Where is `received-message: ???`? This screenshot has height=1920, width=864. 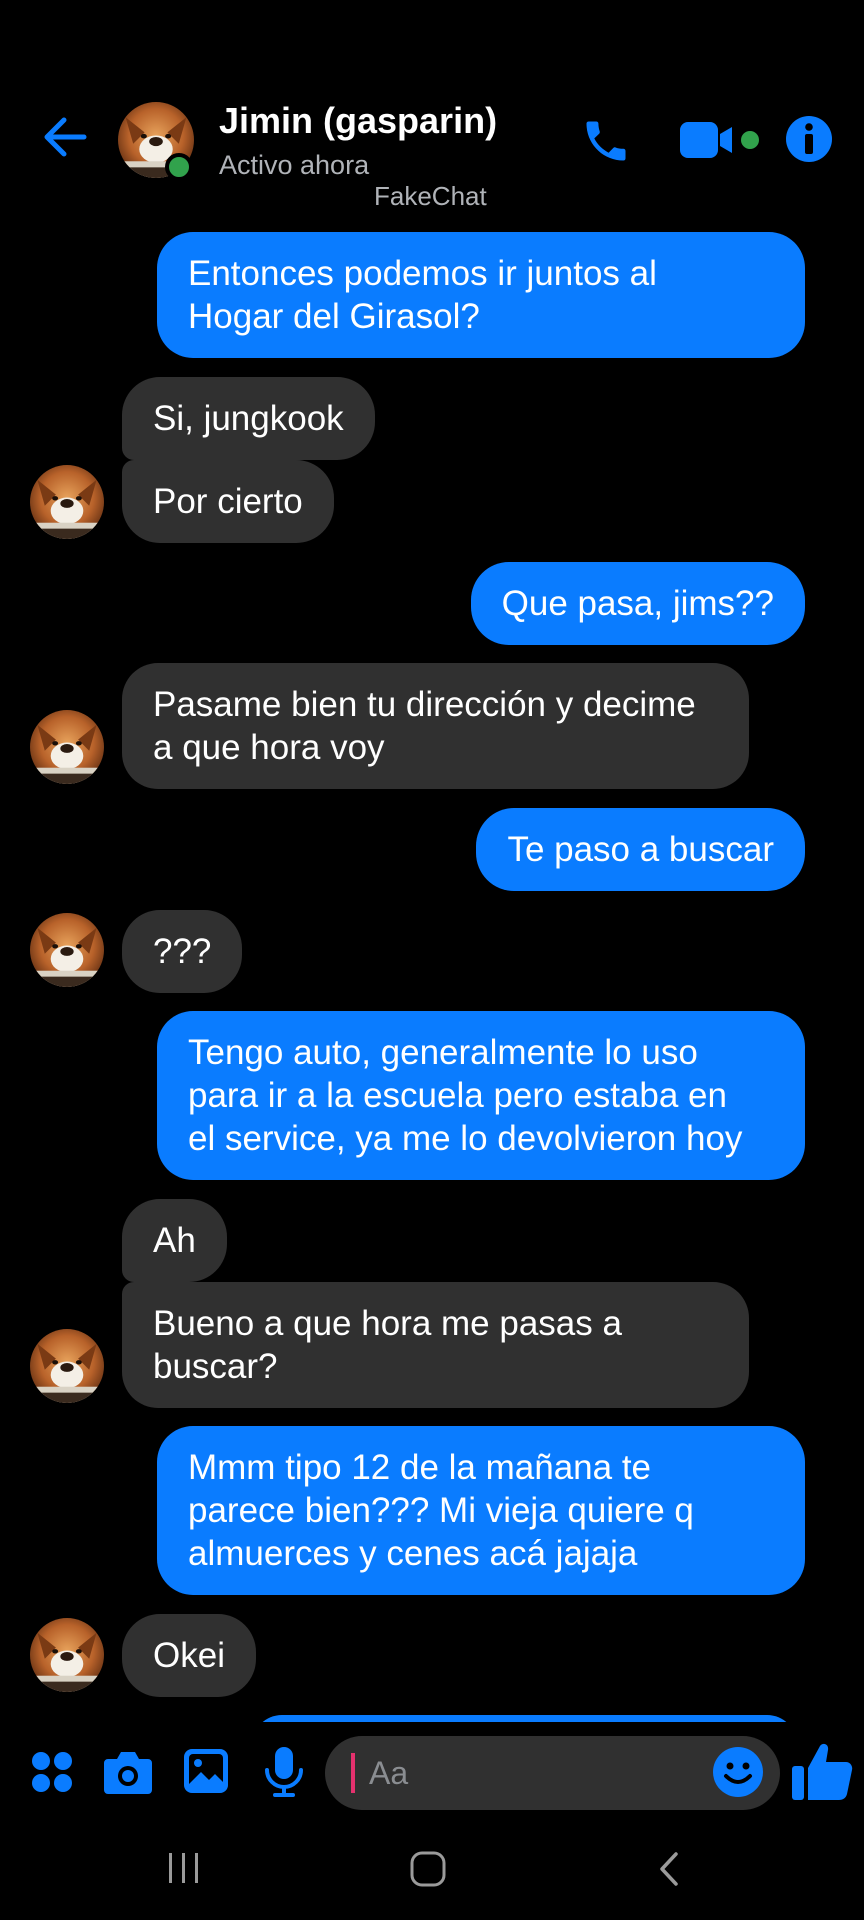
received-message: ??? is located at coordinates (182, 951).